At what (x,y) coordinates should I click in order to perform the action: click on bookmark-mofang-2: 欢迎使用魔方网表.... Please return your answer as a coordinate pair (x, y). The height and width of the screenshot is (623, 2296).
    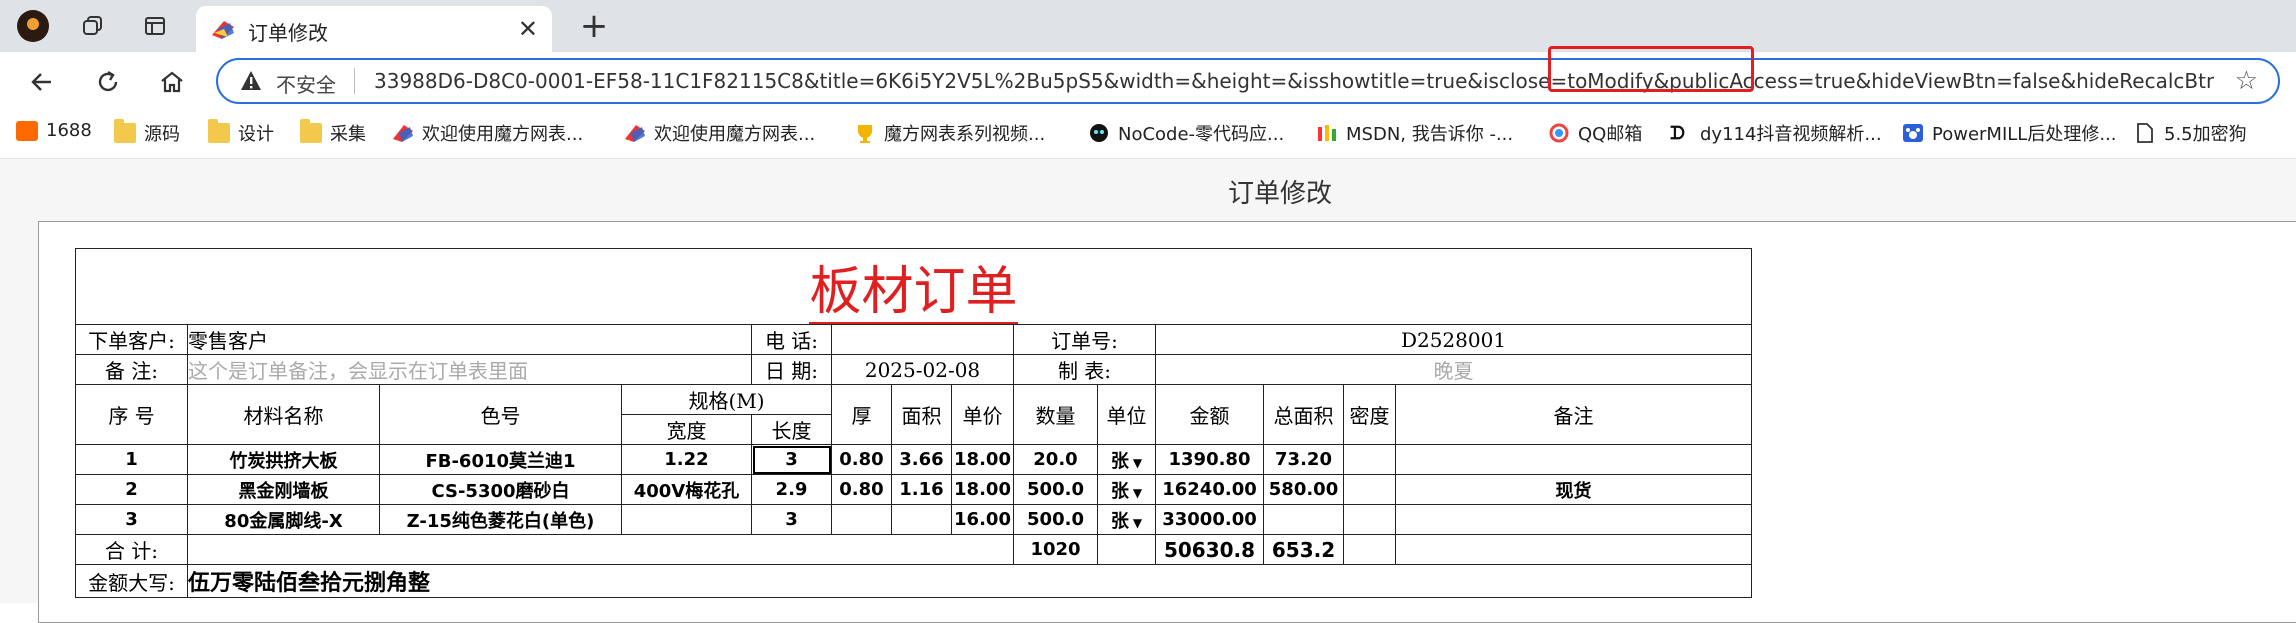
    Looking at the image, I should click on (719, 133).